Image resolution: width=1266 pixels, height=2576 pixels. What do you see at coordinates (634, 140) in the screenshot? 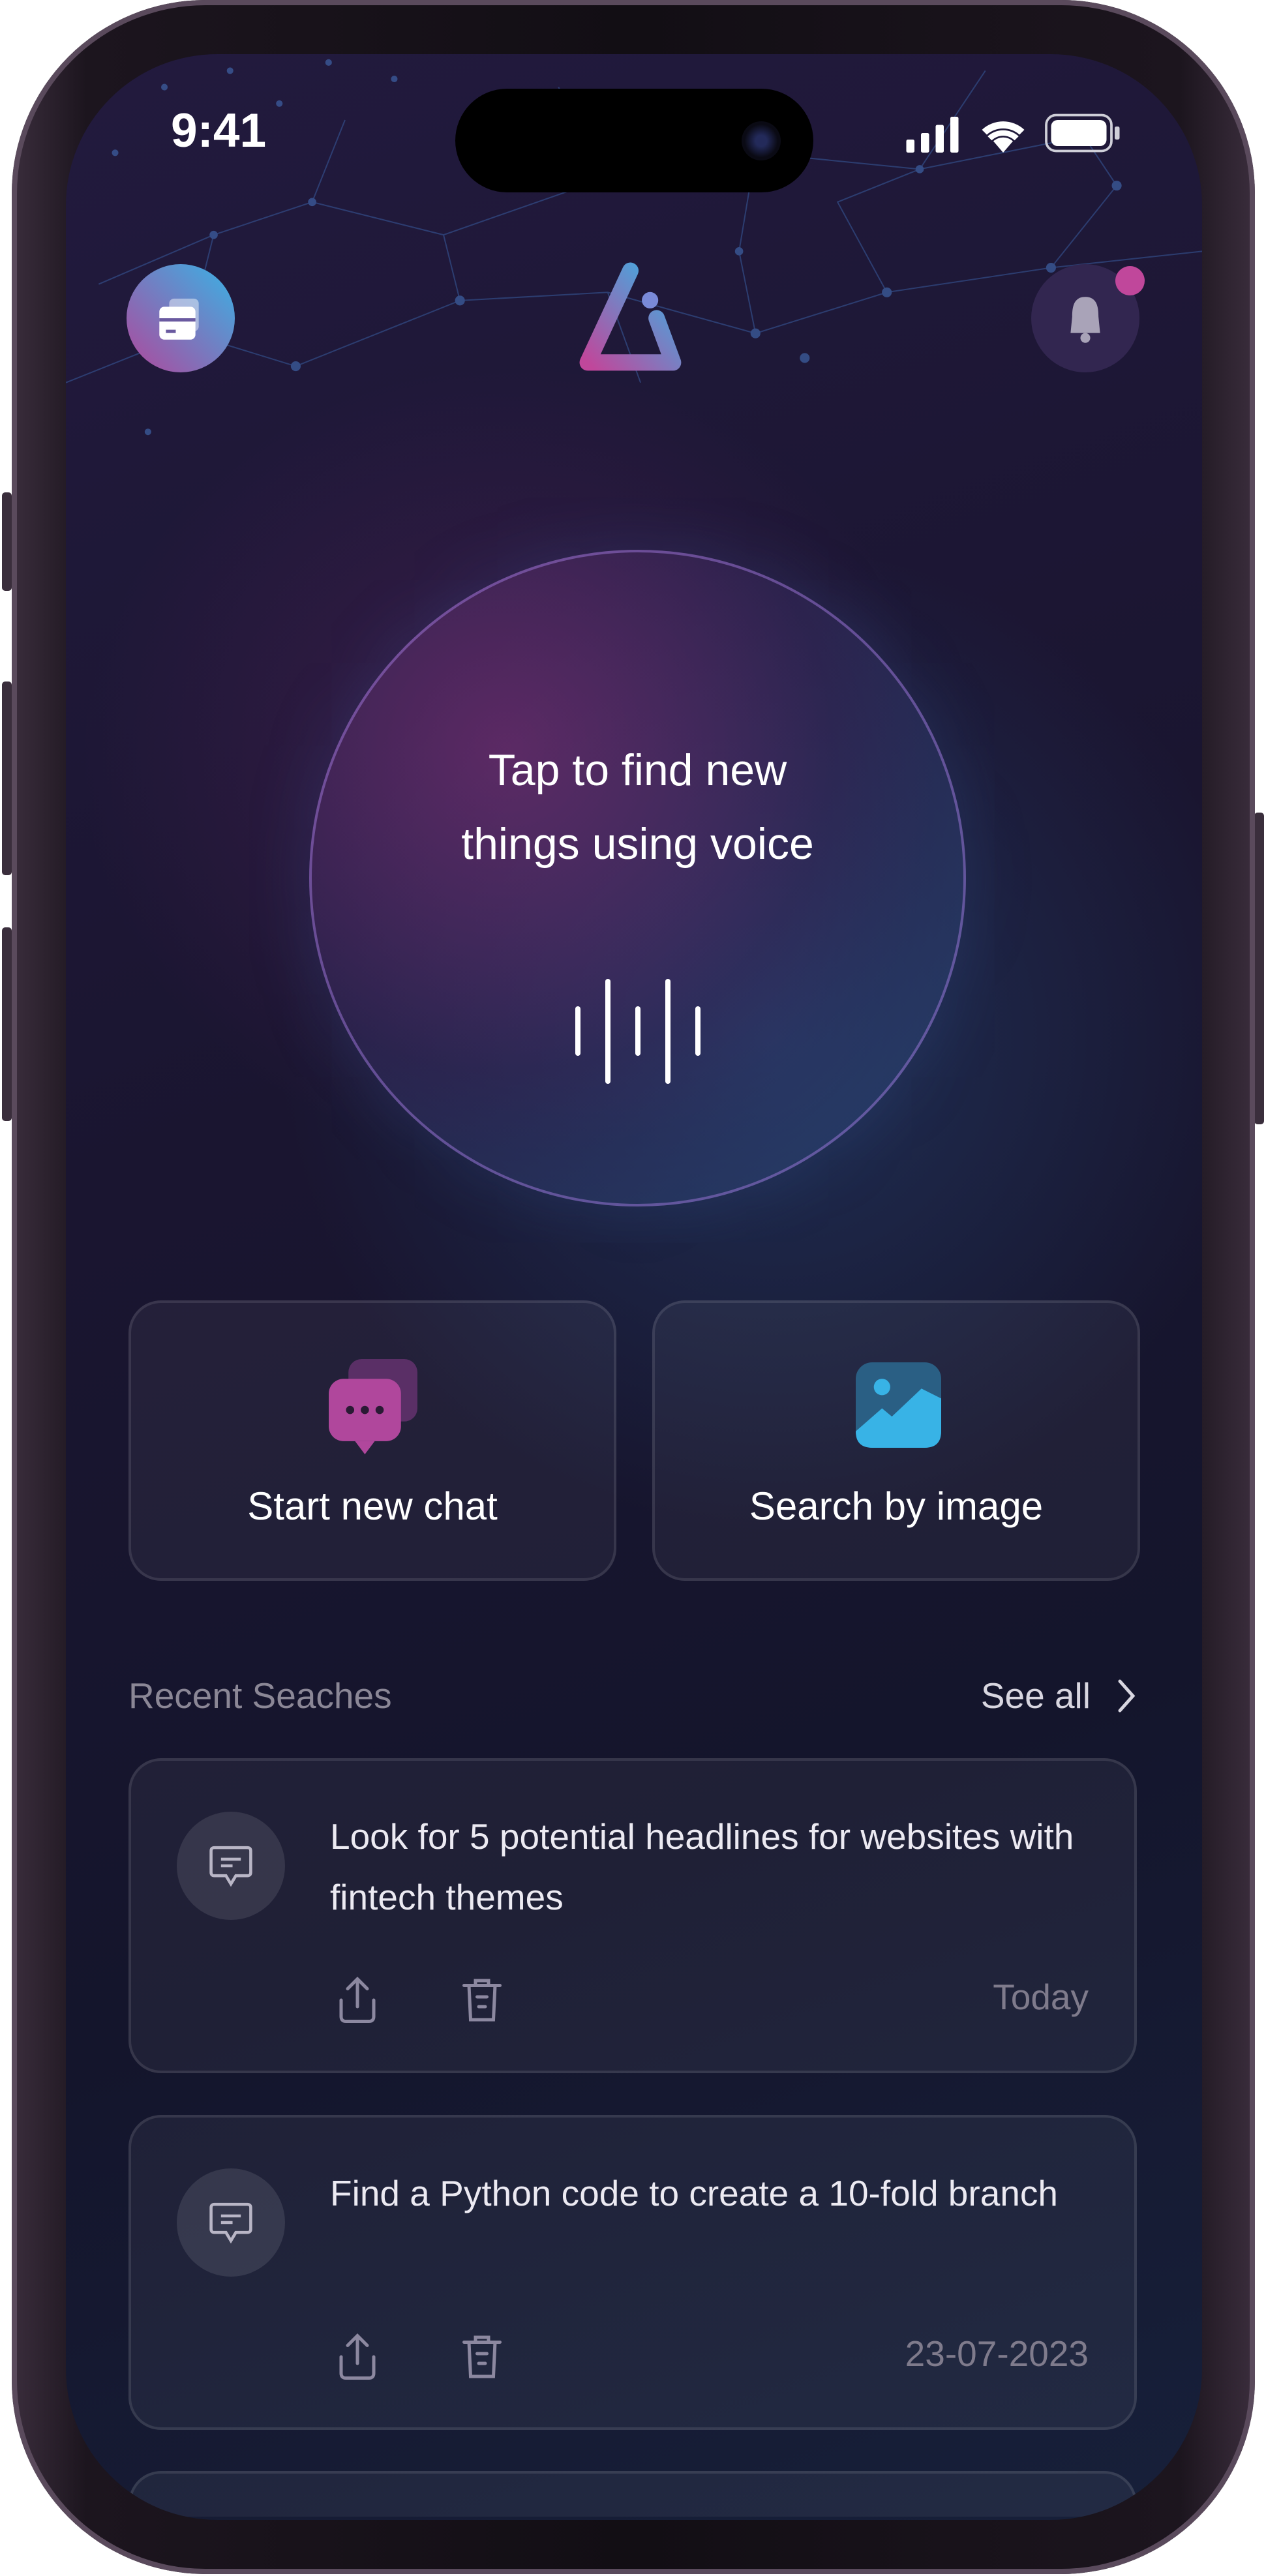
I see `dynamic-island` at bounding box center [634, 140].